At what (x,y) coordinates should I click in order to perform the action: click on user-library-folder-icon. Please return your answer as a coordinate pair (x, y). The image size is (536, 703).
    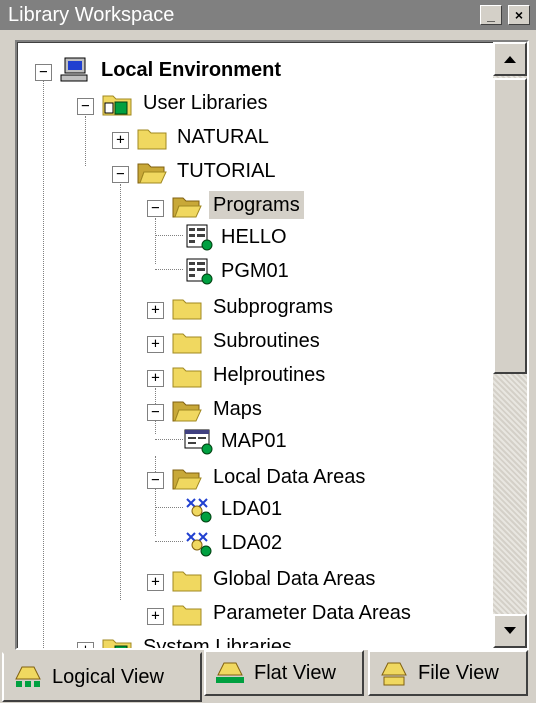
    Looking at the image, I should click on (117, 105).